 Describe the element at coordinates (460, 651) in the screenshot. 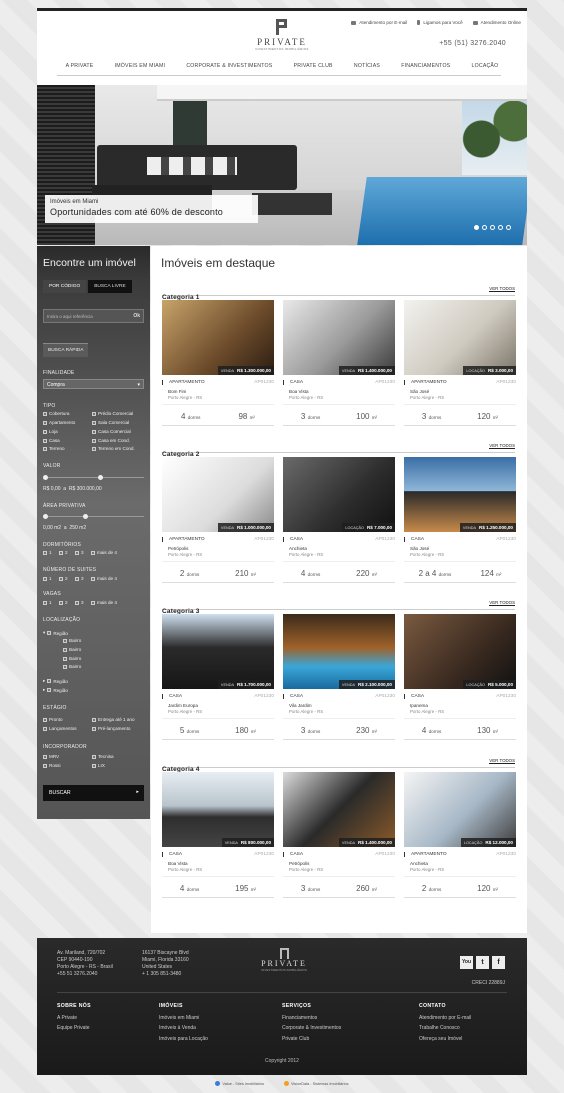

I see `property-photo: LOCAÇÃO R$ 5.000,00` at that location.